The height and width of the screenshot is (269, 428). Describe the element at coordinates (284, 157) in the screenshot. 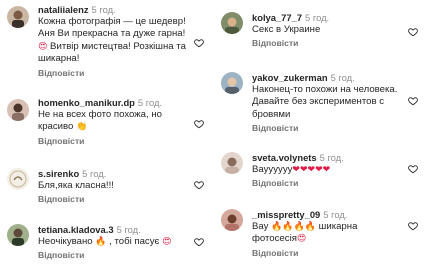

I see `comment-username: sveta.volynets` at that location.